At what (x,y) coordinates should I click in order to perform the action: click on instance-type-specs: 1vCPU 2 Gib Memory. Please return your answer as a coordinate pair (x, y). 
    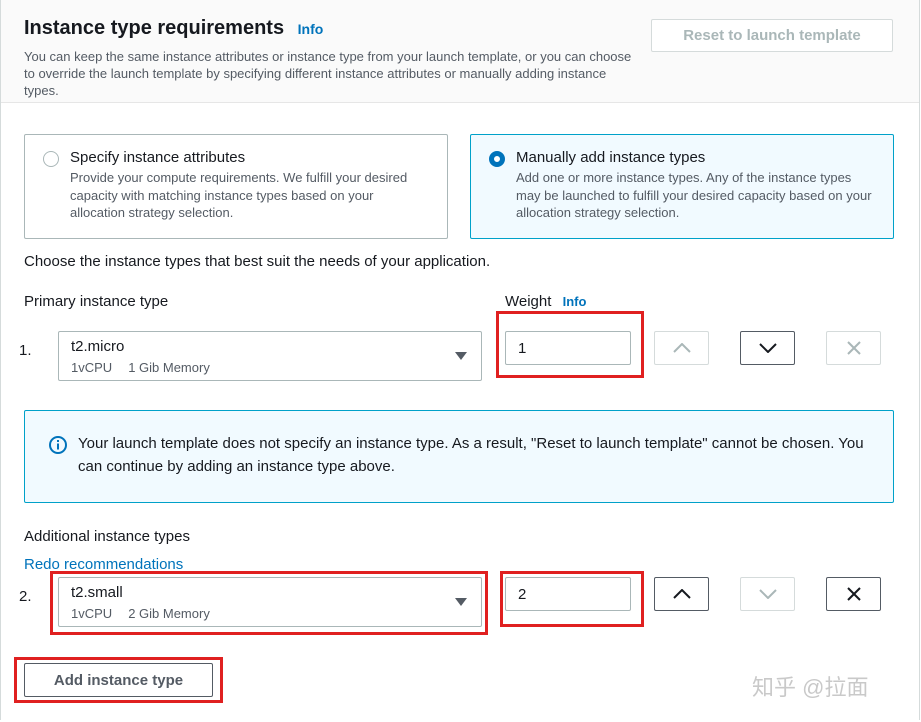
    Looking at the image, I should click on (140, 613).